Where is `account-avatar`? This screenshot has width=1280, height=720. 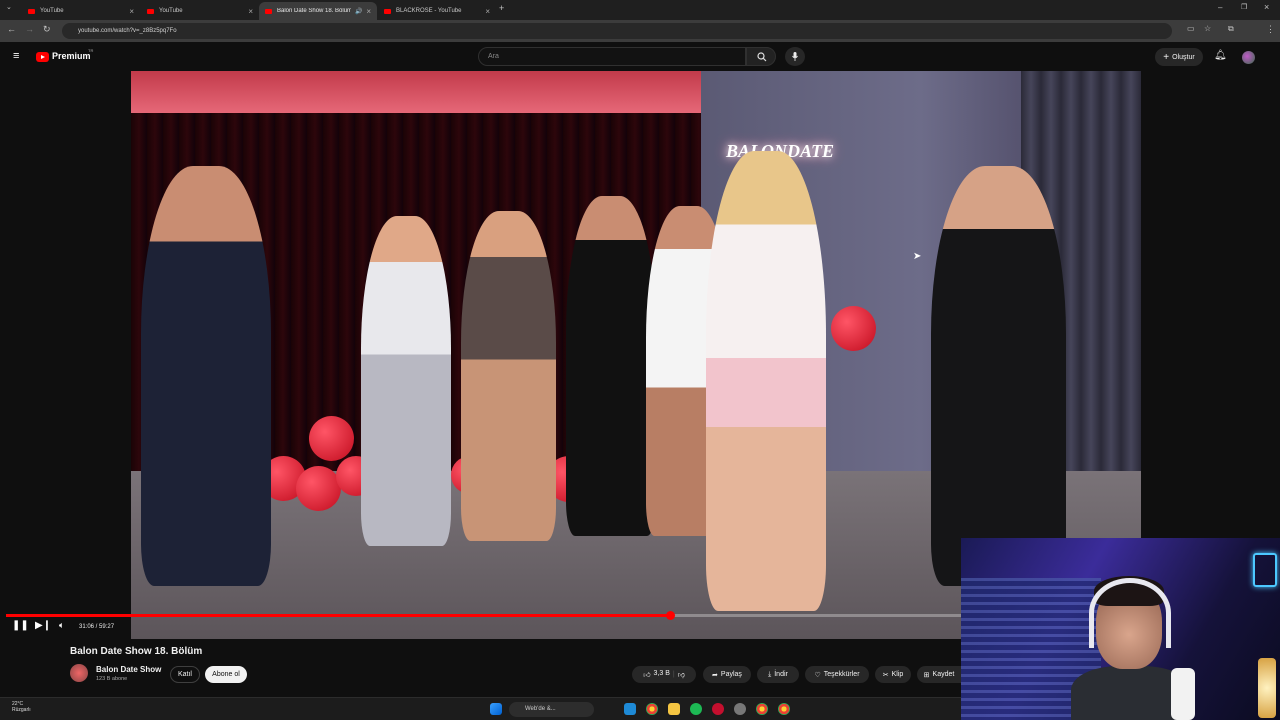 account-avatar is located at coordinates (1248, 57).